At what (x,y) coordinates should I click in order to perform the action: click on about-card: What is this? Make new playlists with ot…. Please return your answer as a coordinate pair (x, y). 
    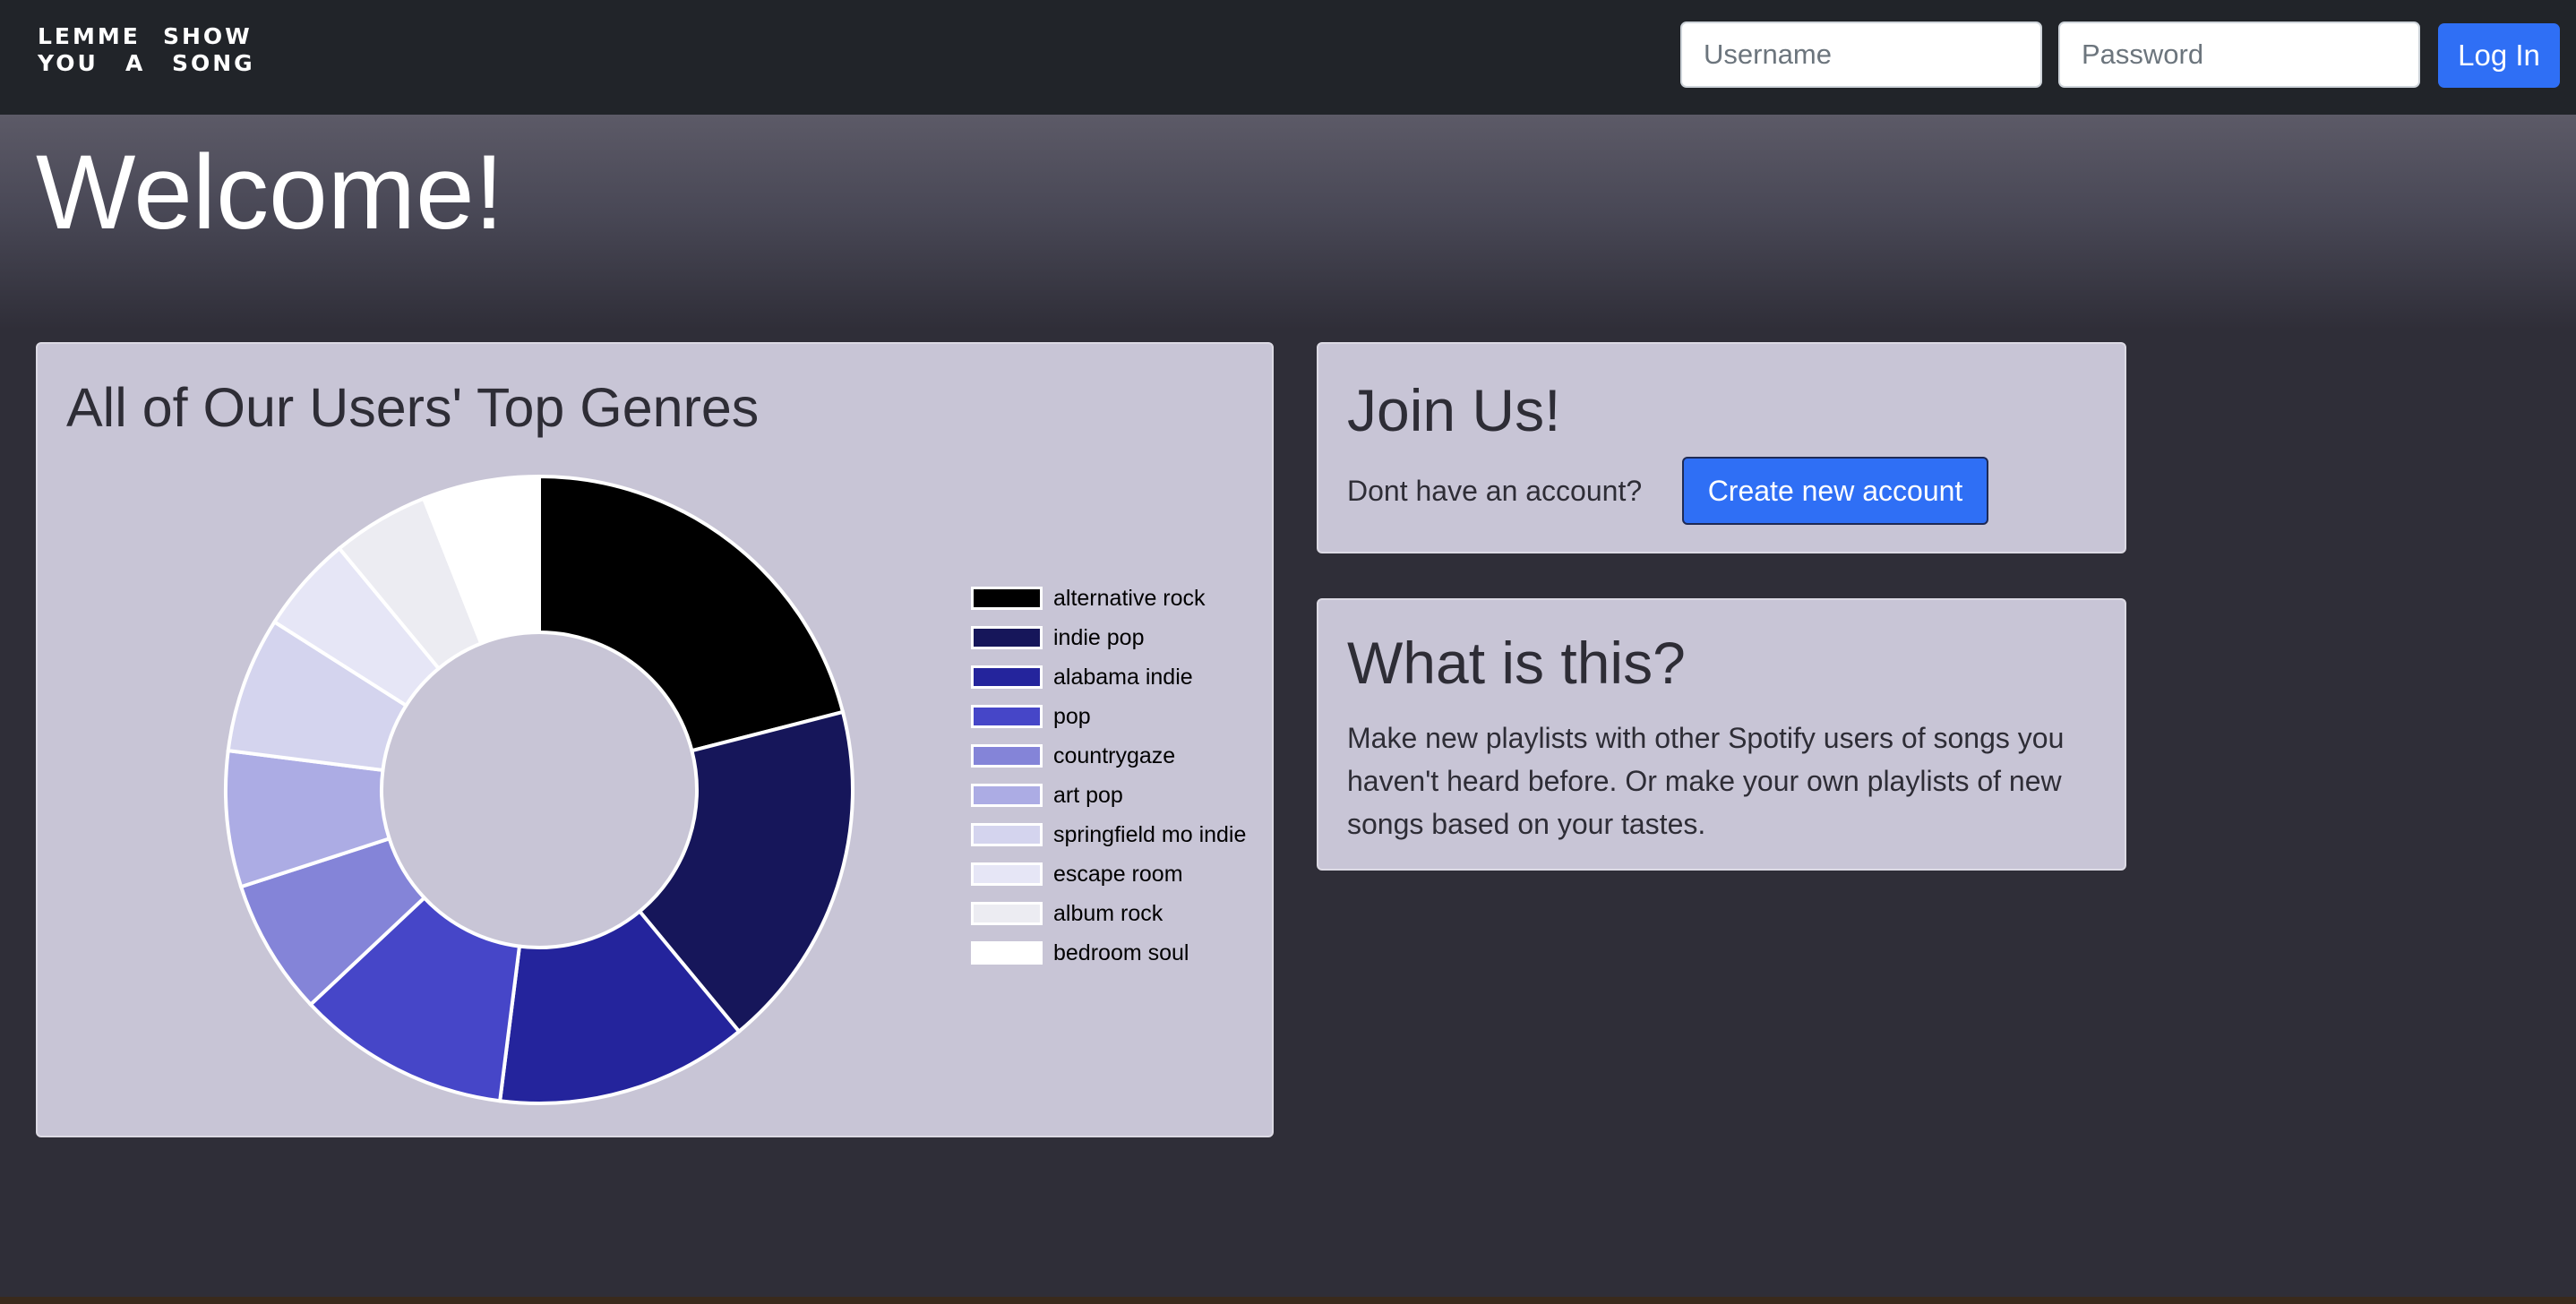
    Looking at the image, I should click on (1721, 734).